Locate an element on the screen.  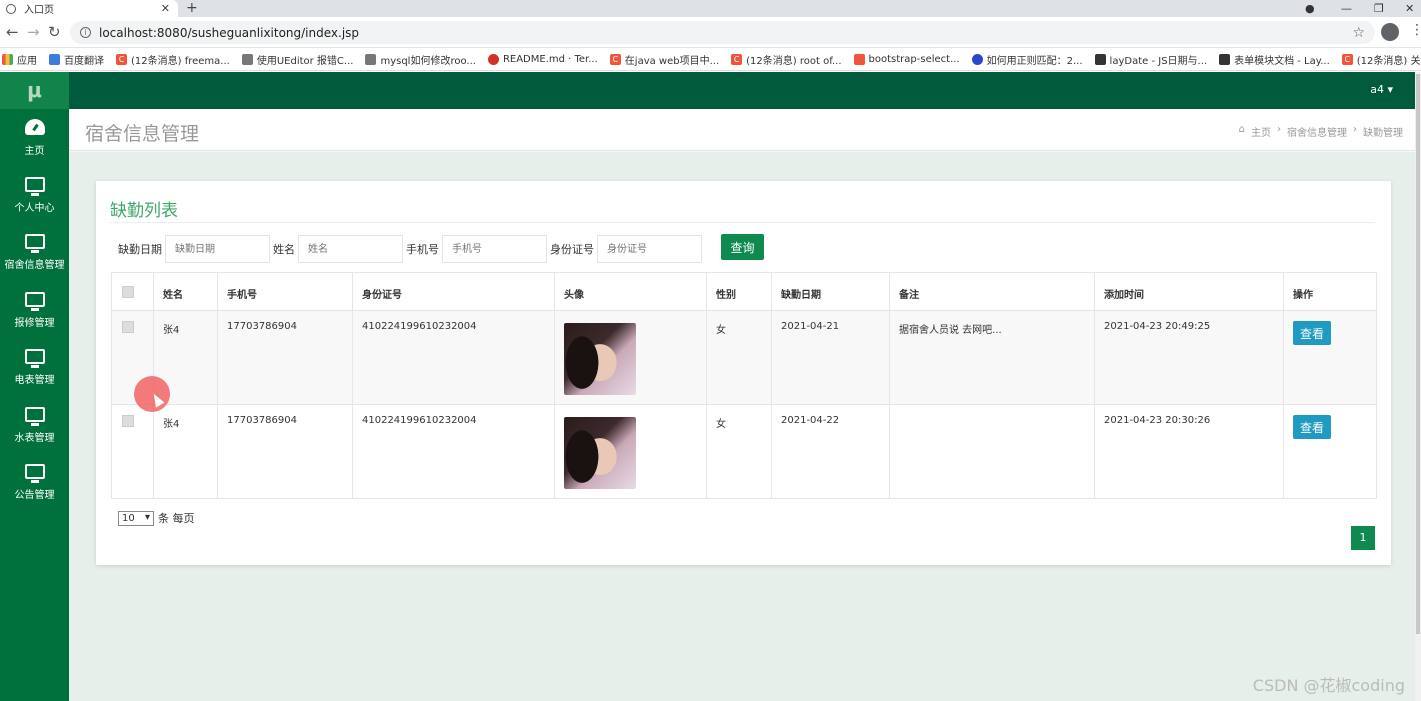
breadcrumb: ⌂ 主页 › 宿舍信息管理 › 缺勤管理 is located at coordinates (1321, 131).